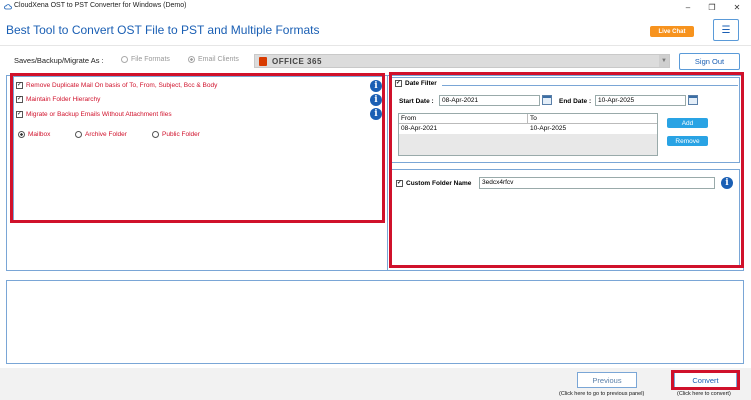 The image size is (751, 400). What do you see at coordinates (462, 61) in the screenshot?
I see `target-select: OFFICE 365 ▼` at bounding box center [462, 61].